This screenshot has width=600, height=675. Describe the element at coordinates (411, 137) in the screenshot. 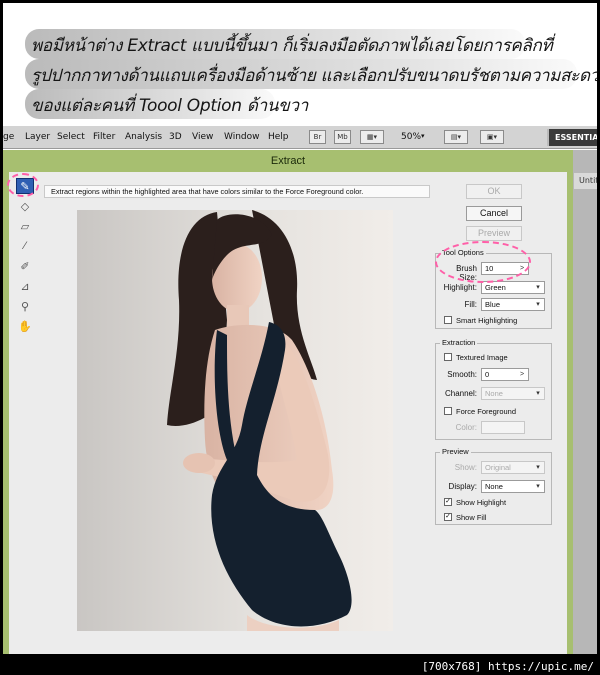

I see `zoom-level: 50%` at that location.